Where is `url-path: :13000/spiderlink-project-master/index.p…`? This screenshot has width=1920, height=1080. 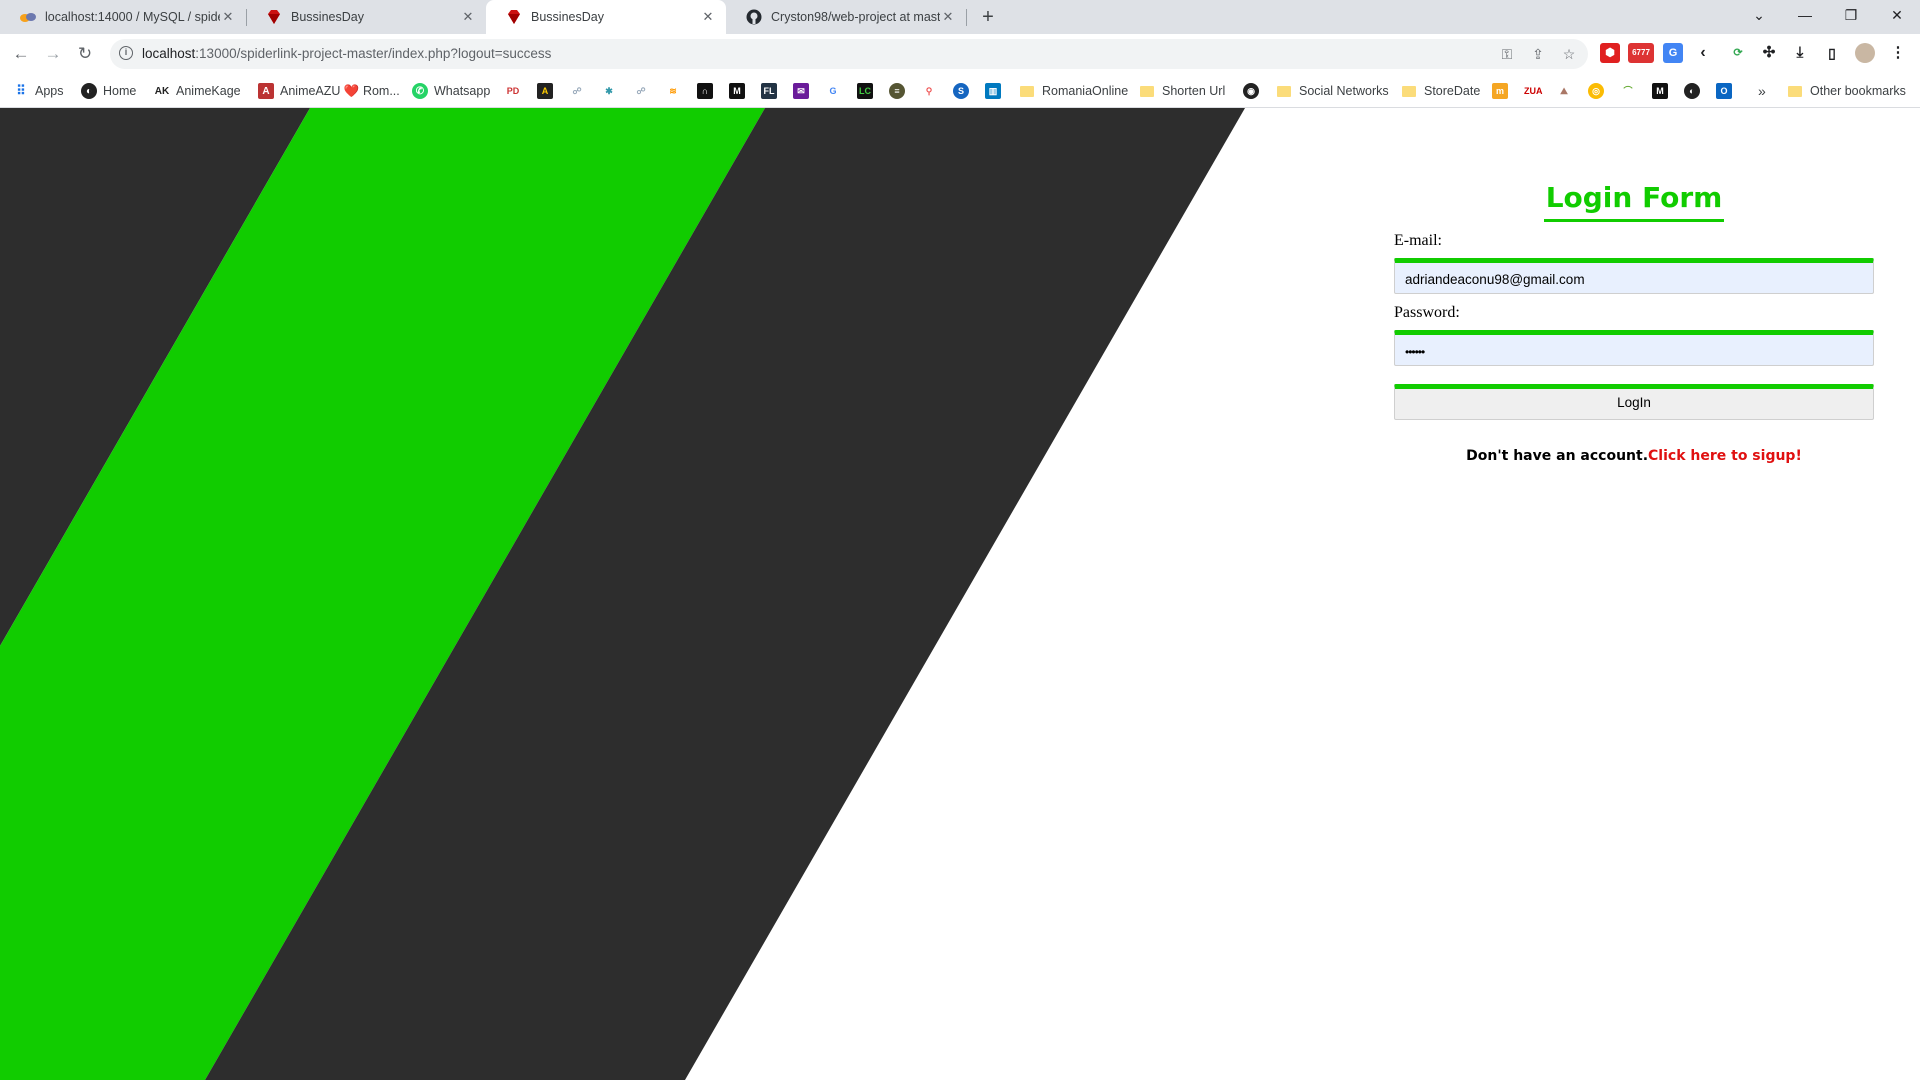 url-path: :13000/spiderlink-project-master/index.p… is located at coordinates (373, 53).